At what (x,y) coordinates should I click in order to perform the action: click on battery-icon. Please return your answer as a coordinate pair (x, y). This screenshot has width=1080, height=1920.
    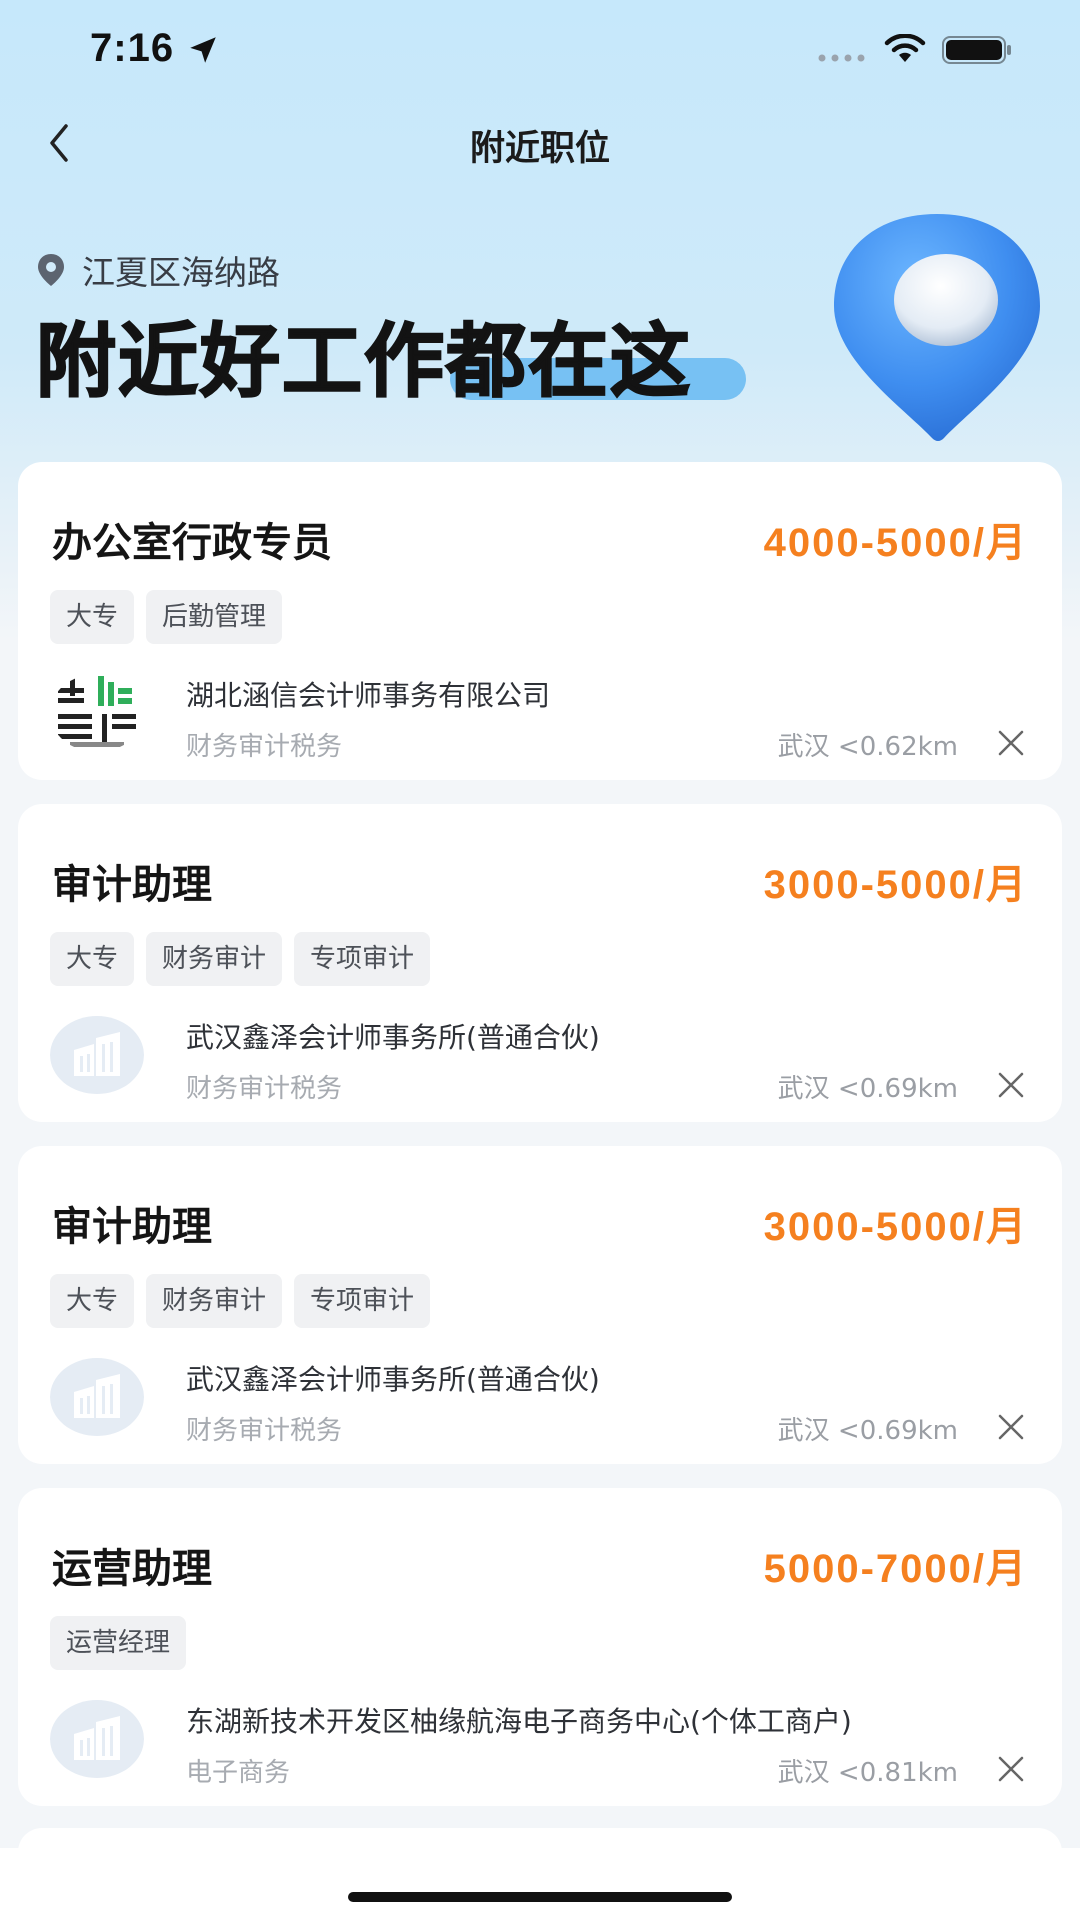
    Looking at the image, I should click on (976, 50).